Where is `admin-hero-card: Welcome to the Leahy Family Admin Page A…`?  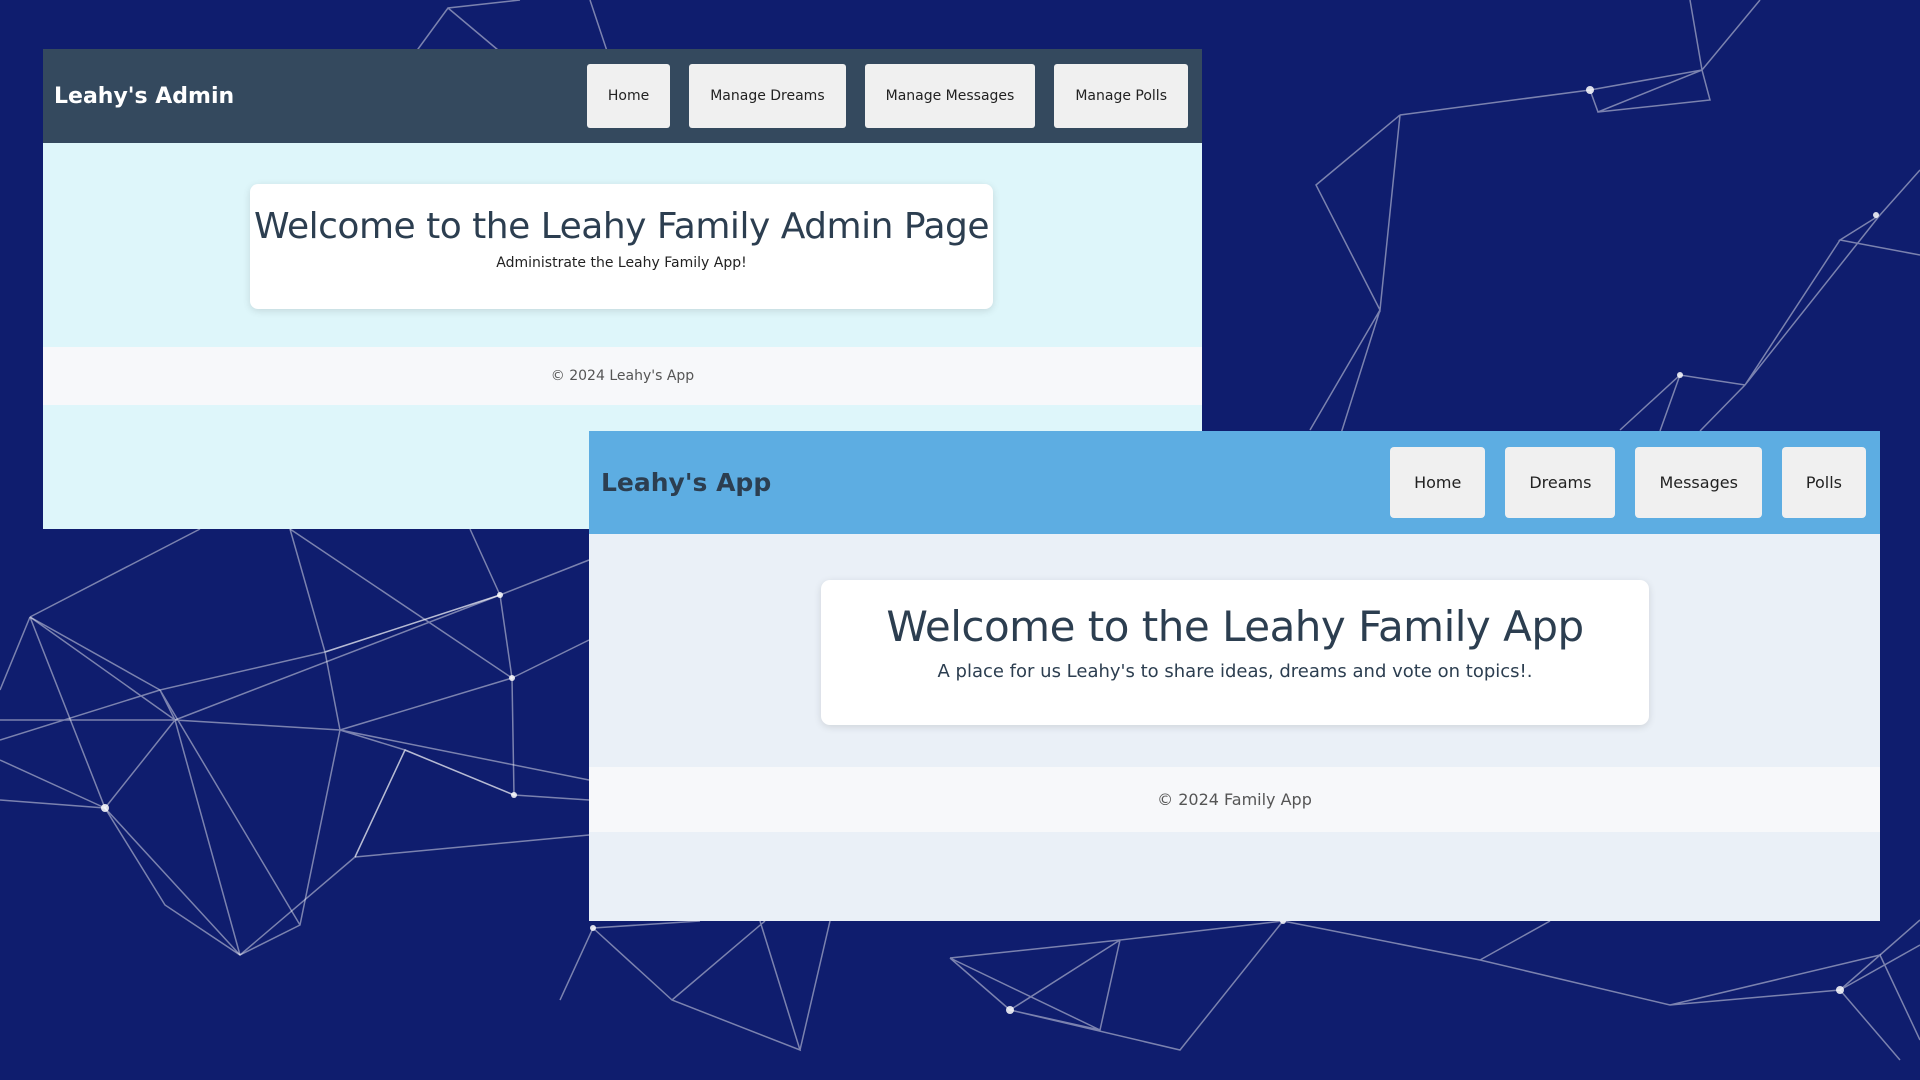
admin-hero-card: Welcome to the Leahy Family Admin Page A… is located at coordinates (621, 246).